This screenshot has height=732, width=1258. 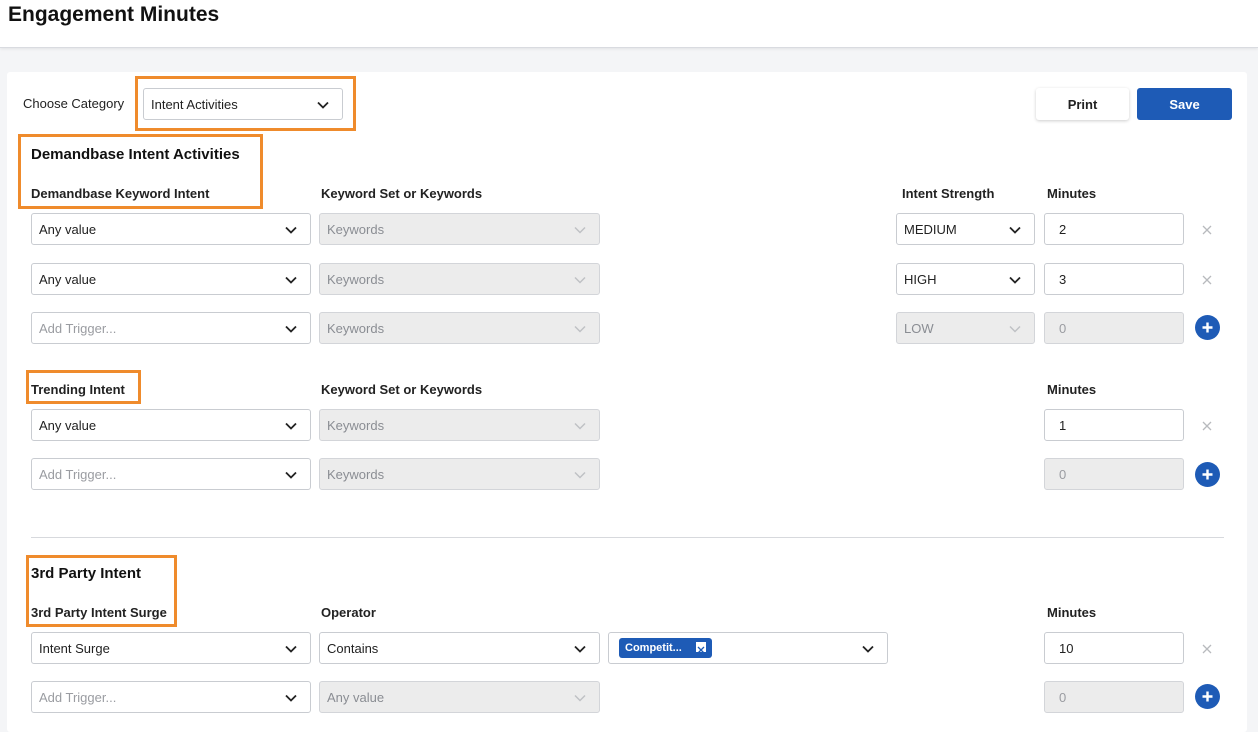 What do you see at coordinates (356, 697) in the screenshot?
I see `operator-select-value: Any value` at bounding box center [356, 697].